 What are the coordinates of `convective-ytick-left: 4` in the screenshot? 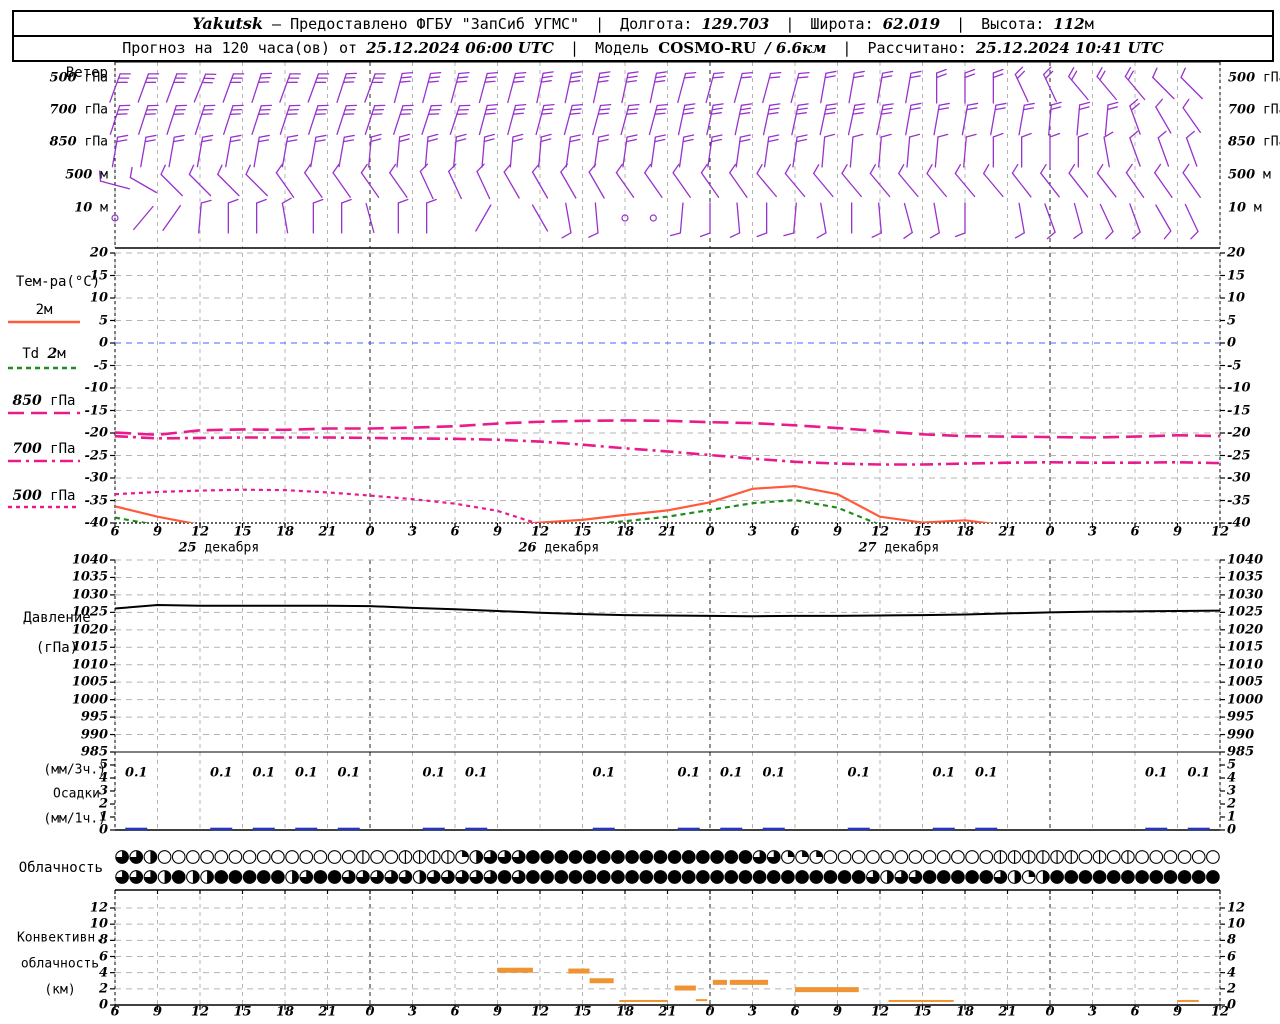 It's located at (103, 973).